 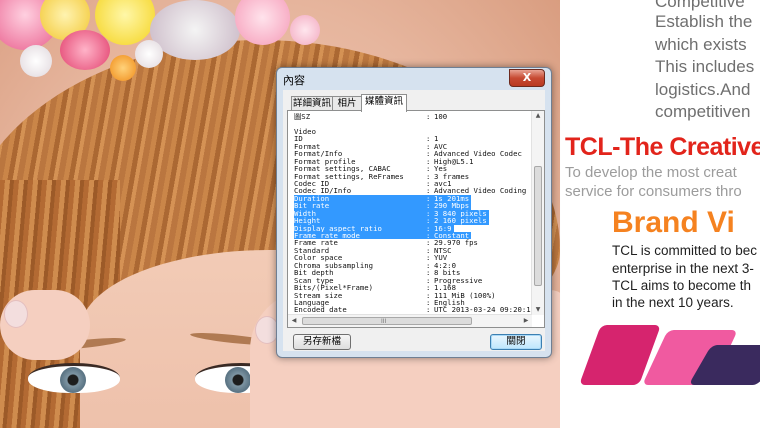 I want to click on site-text-line: logistics.And, so click(x=703, y=89).